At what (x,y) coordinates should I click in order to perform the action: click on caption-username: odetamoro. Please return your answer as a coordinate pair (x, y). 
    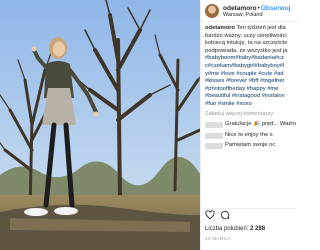
    Looking at the image, I should click on (220, 28).